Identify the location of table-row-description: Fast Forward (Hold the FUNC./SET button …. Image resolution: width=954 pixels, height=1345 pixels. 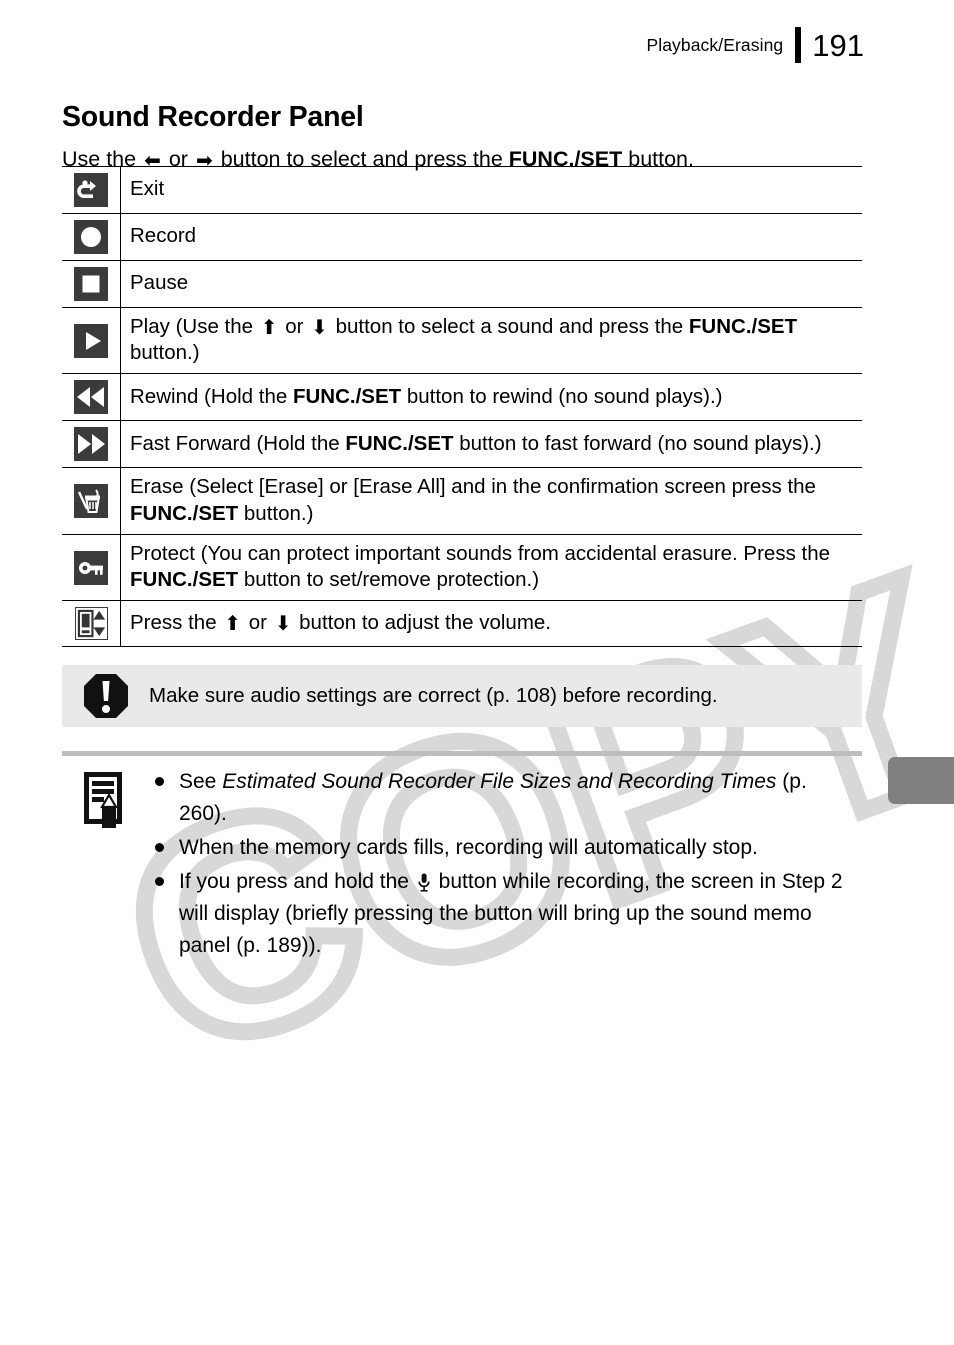
(492, 444).